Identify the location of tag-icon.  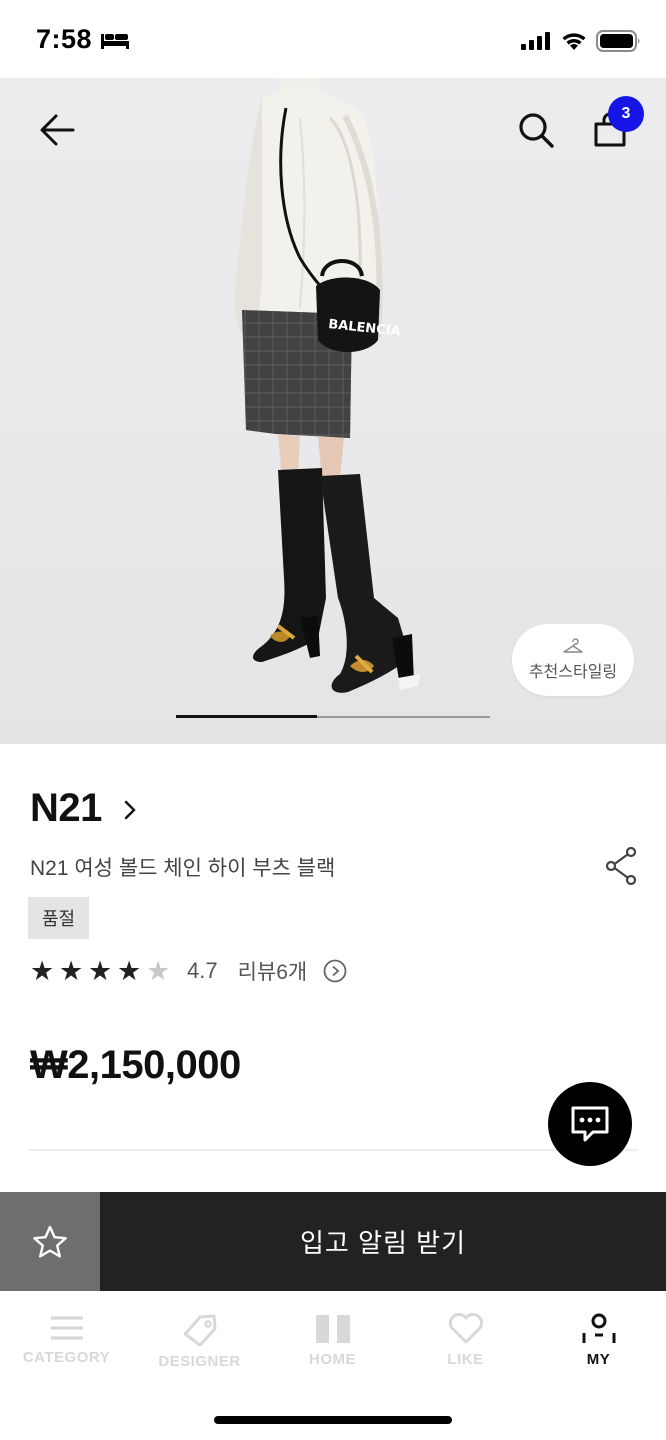
(199, 1330).